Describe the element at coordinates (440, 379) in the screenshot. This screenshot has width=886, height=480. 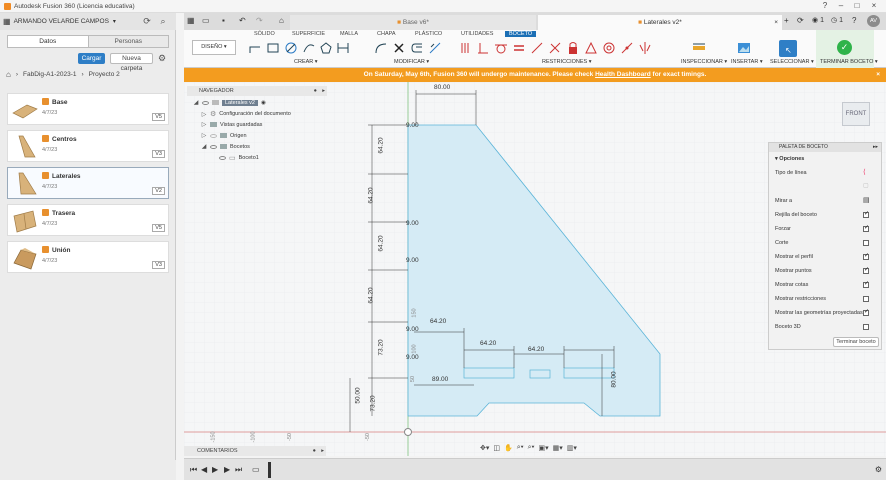
I see `dimension-label: 89.00` at that location.